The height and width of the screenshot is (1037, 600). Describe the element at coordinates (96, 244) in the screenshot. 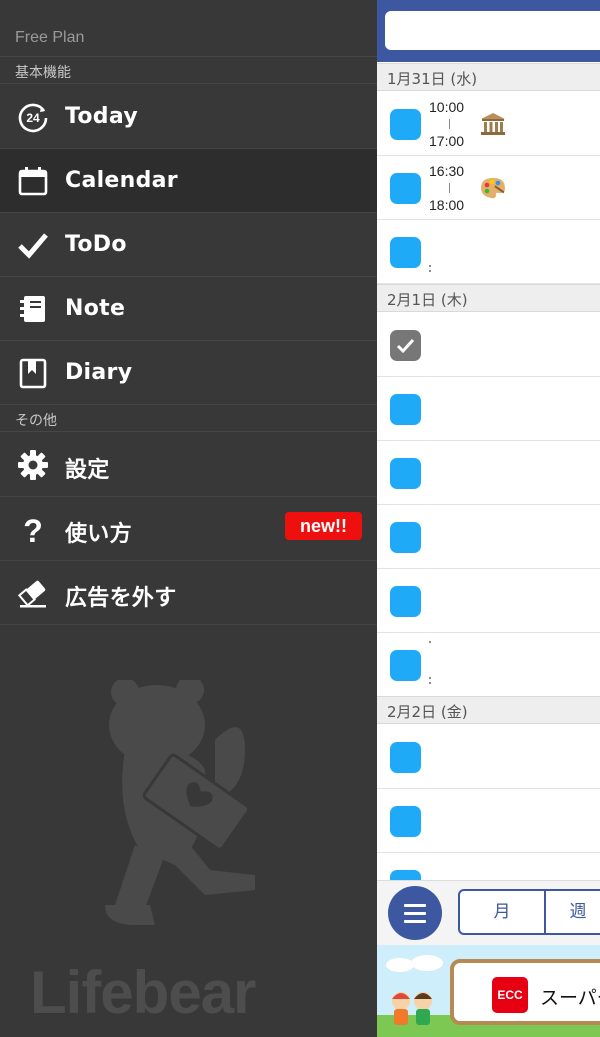

I see `menu-item-label: ToDo` at that location.